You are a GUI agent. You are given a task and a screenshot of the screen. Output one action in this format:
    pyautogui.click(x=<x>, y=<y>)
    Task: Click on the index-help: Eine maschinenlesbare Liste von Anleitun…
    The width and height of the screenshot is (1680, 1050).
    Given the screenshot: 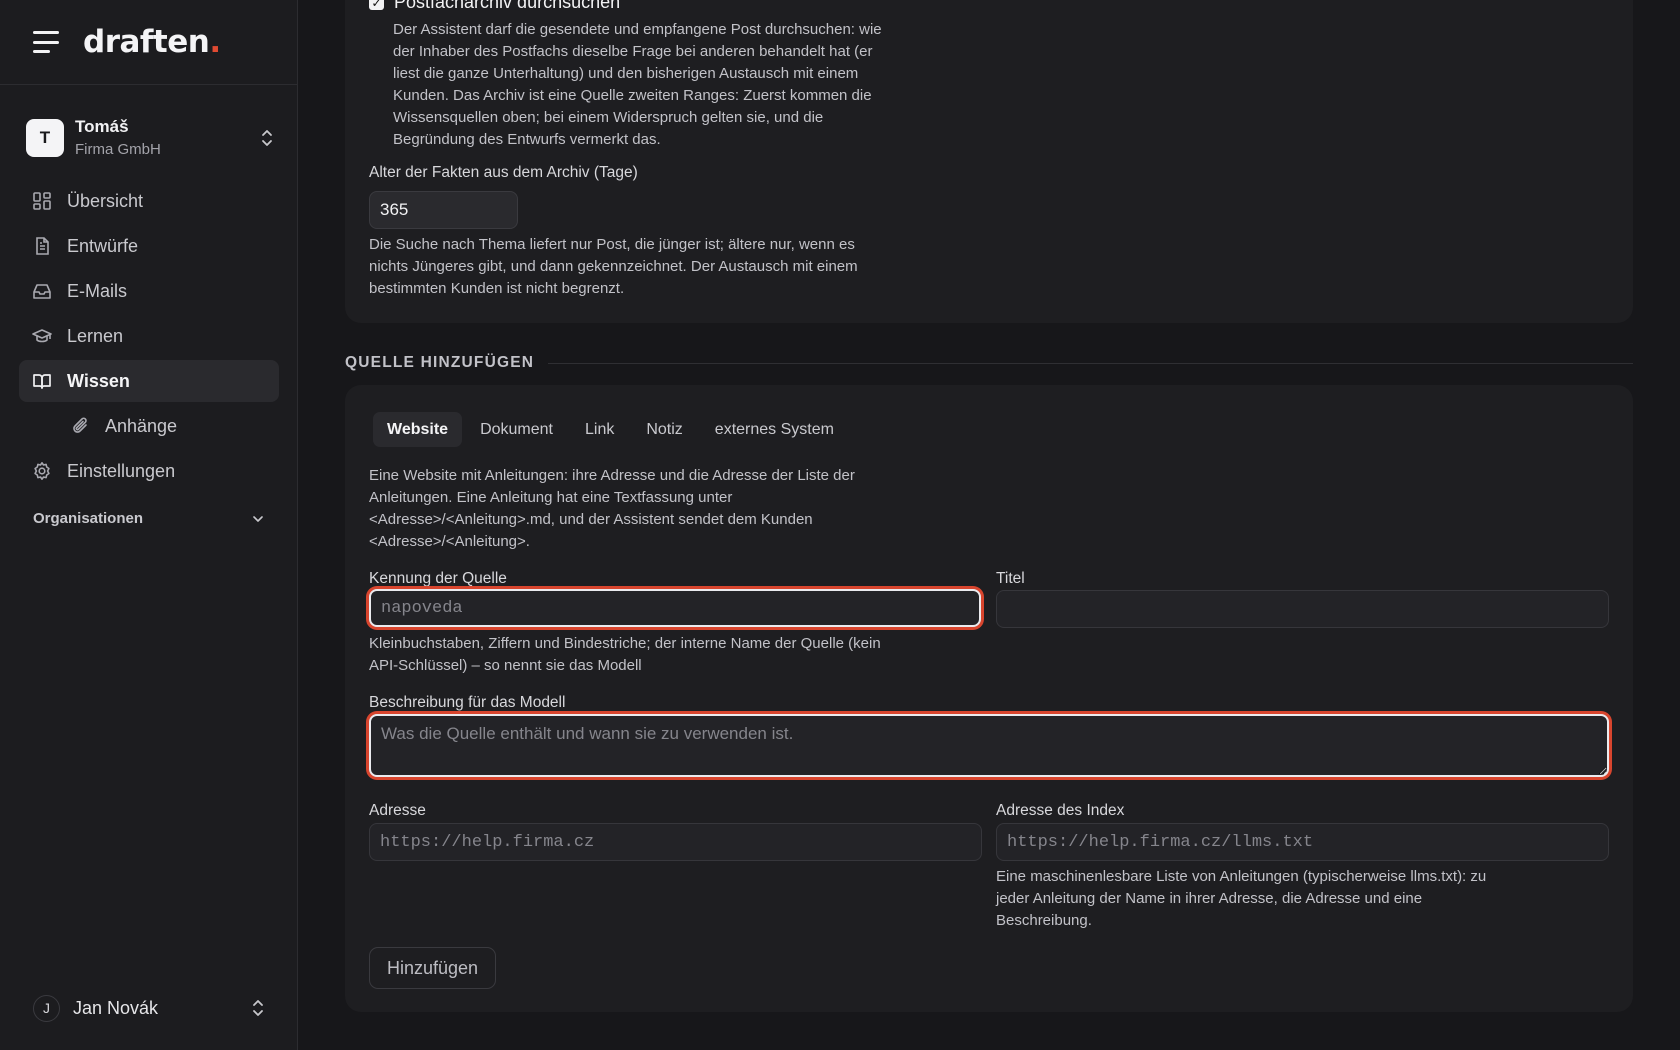 What is the action you would take?
    pyautogui.click(x=1241, y=898)
    